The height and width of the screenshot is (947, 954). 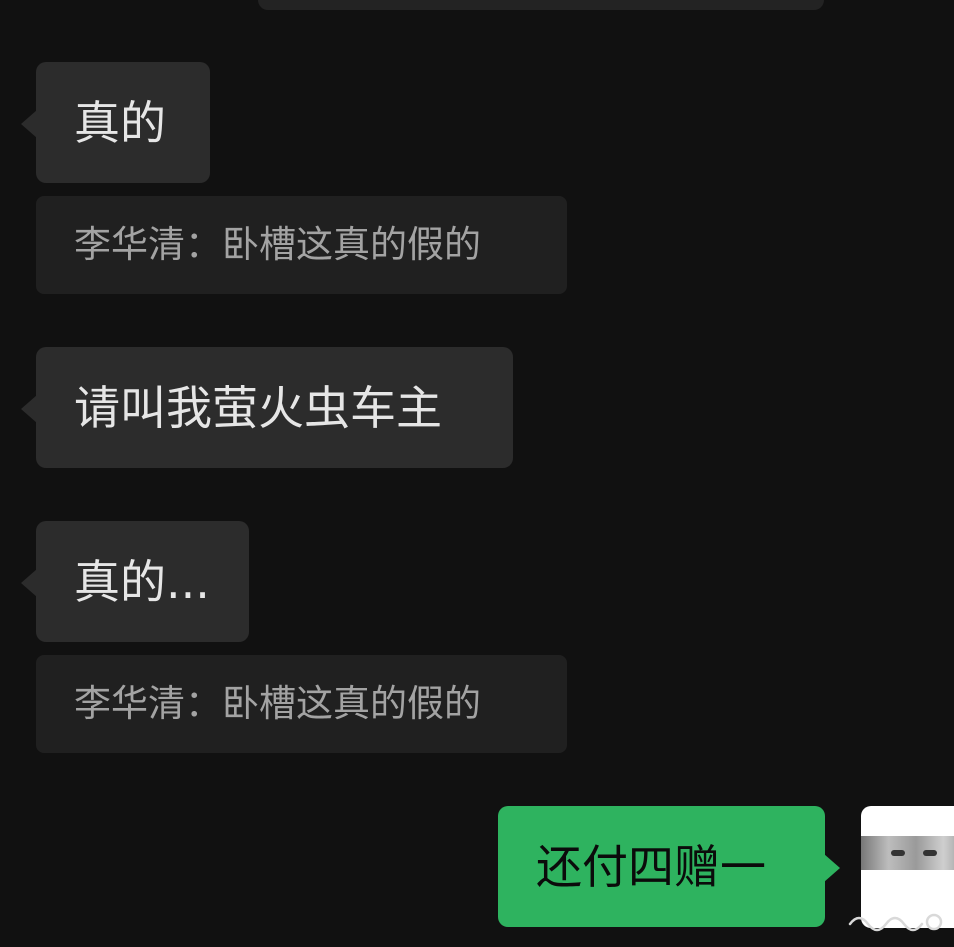 I want to click on received-message-bubble: 真的, so click(x=115, y=122).